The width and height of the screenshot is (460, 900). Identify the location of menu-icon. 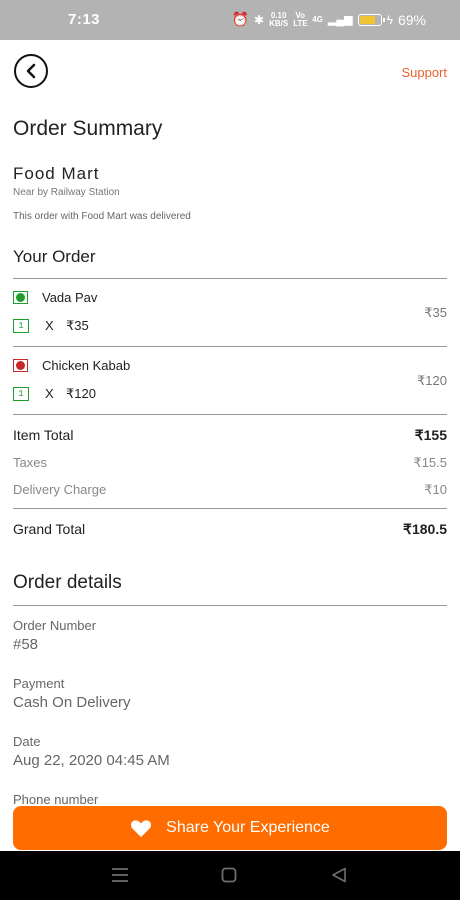
(120, 877).